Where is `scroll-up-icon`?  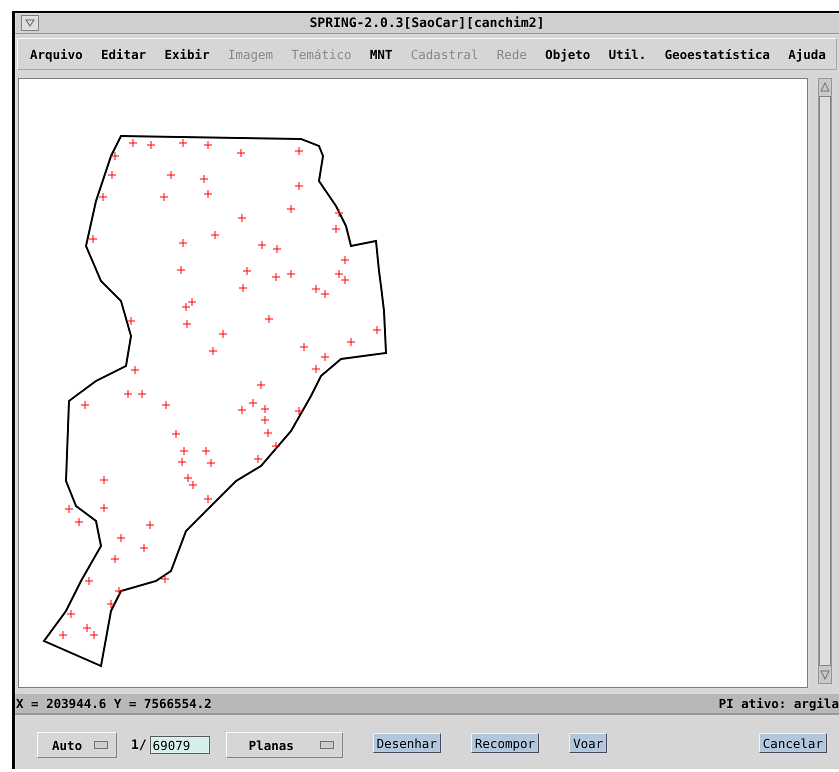
scroll-up-icon is located at coordinates (825, 87).